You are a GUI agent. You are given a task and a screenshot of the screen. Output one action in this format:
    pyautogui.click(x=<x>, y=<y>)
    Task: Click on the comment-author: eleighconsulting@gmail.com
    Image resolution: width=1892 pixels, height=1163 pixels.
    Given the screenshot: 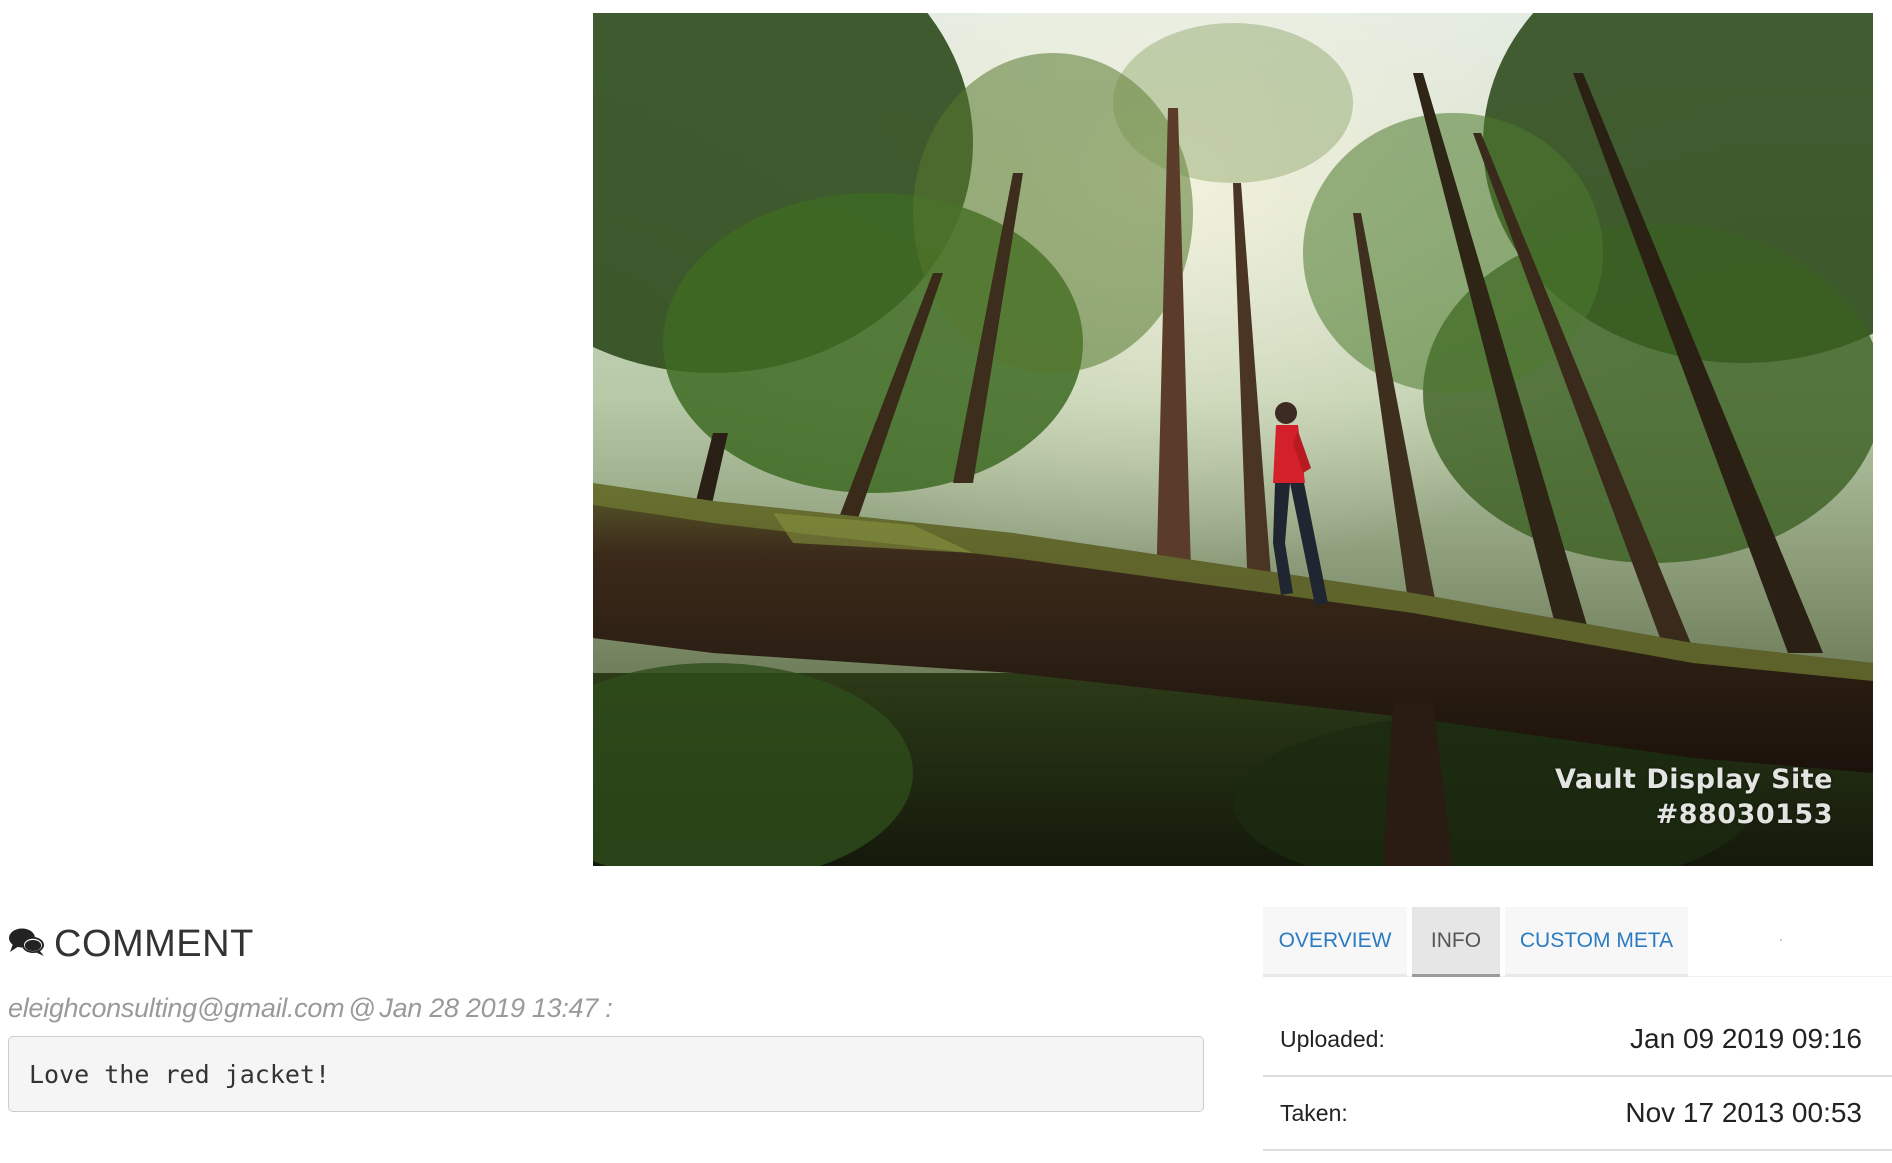 What is the action you would take?
    pyautogui.click(x=176, y=1008)
    